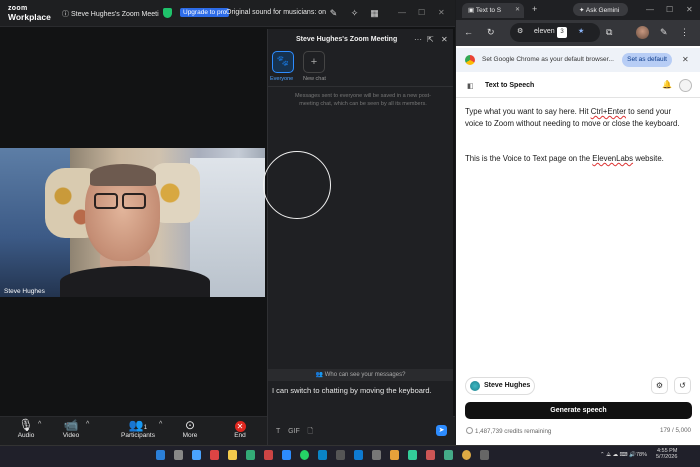 Image resolution: width=700 pixels, height=467 pixels. Describe the element at coordinates (685, 59) in the screenshot. I see `banner-close-icon: ✕` at that location.